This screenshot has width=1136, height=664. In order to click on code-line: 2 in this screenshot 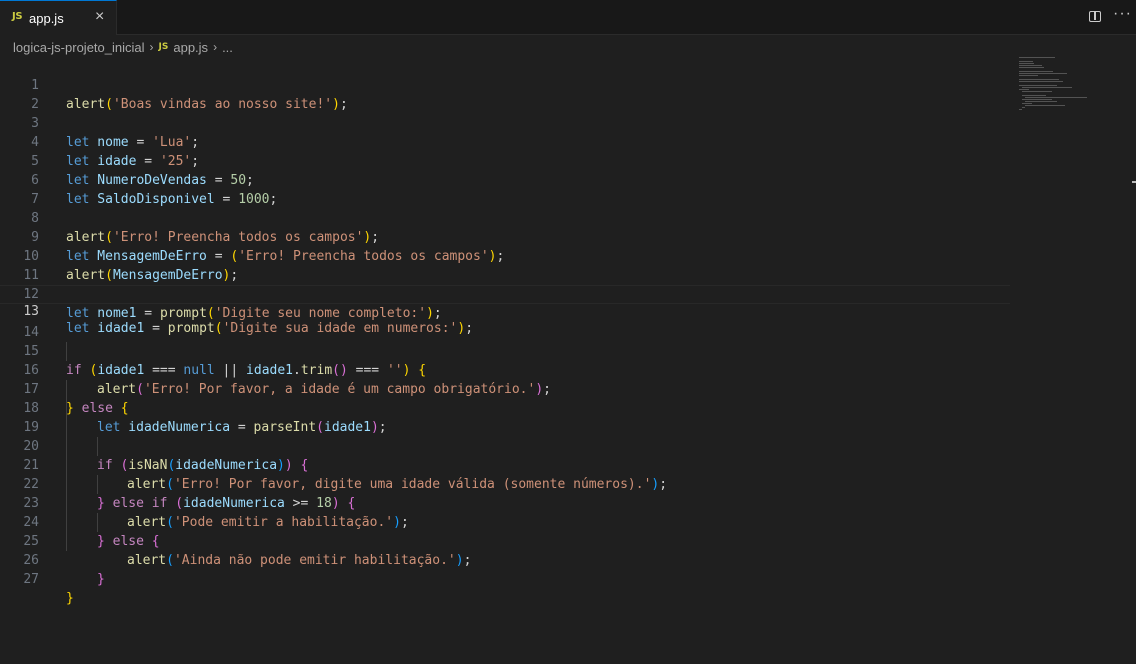, I will do `click(505, 94)`.